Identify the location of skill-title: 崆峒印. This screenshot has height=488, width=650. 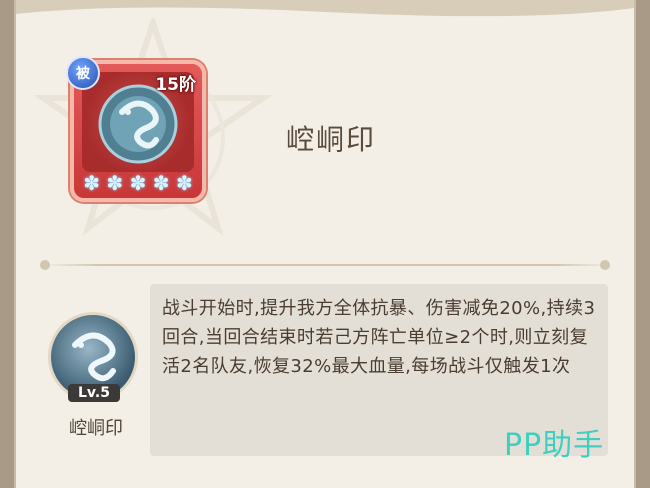
(331, 139).